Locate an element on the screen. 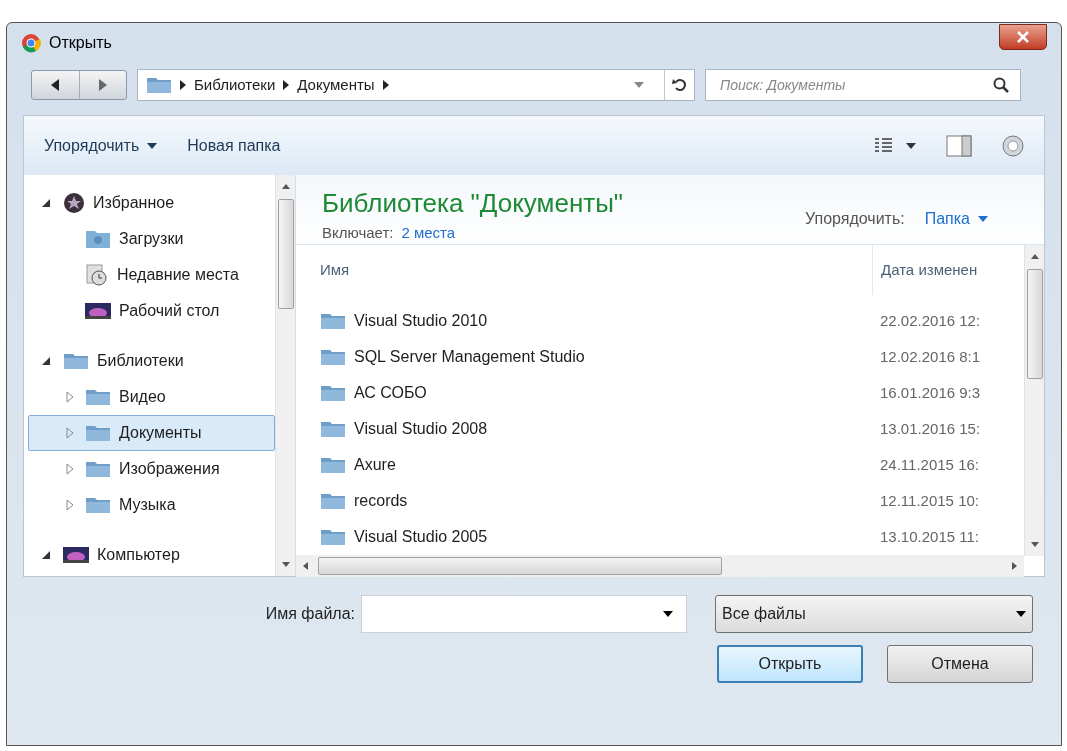 This screenshot has width=1067, height=751. file-row: Visual Studio 2008 13.01.2016 15: is located at coordinates (660, 429).